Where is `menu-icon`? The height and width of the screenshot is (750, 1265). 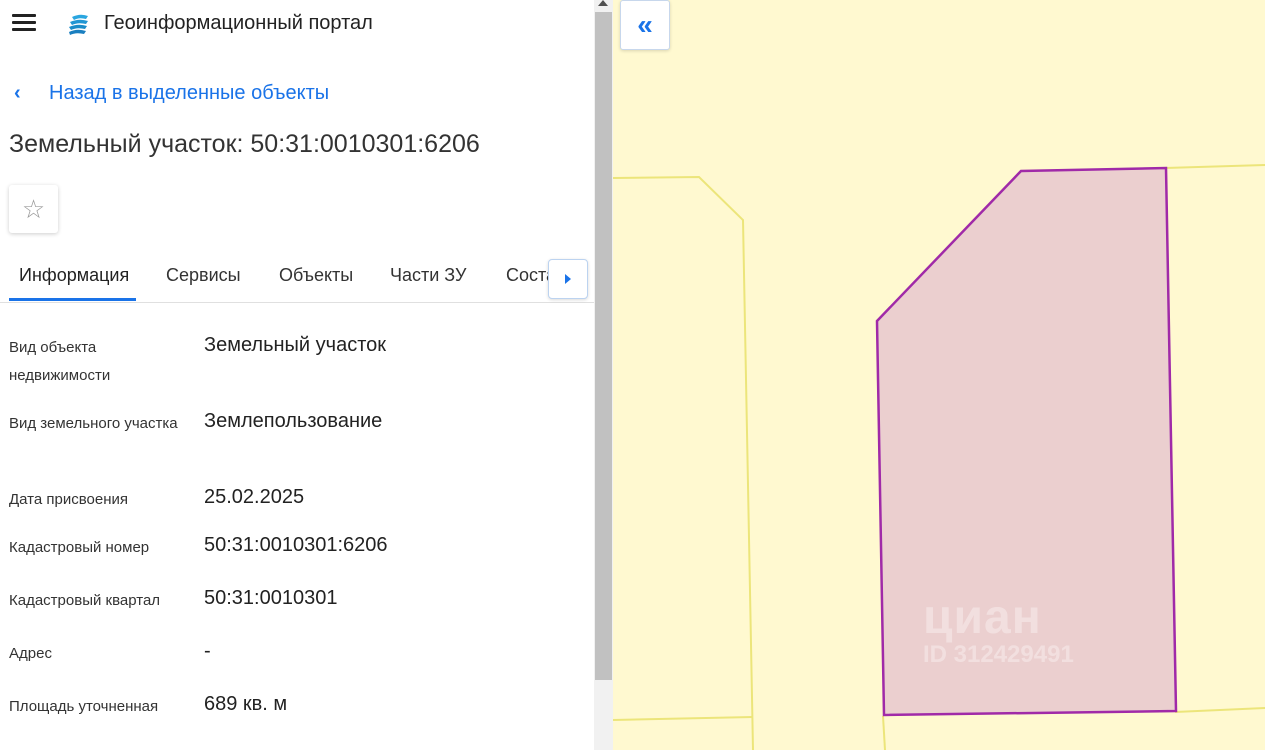
menu-icon is located at coordinates (24, 24).